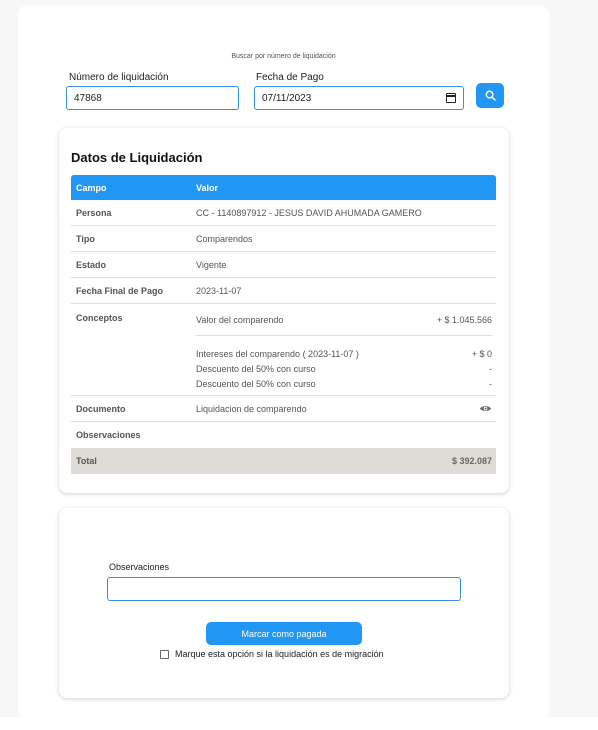 Image resolution: width=598 pixels, height=730 pixels. Describe the element at coordinates (139, 567) in the screenshot. I see `observations-label: Observaciones` at that location.